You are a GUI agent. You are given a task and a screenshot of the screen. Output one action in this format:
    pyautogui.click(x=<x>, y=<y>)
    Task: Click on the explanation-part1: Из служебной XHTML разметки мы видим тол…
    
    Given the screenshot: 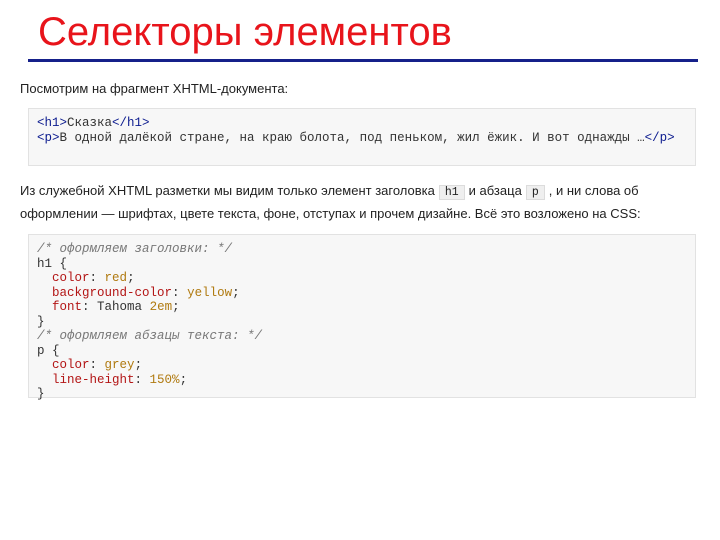 What is the action you would take?
    pyautogui.click(x=227, y=190)
    